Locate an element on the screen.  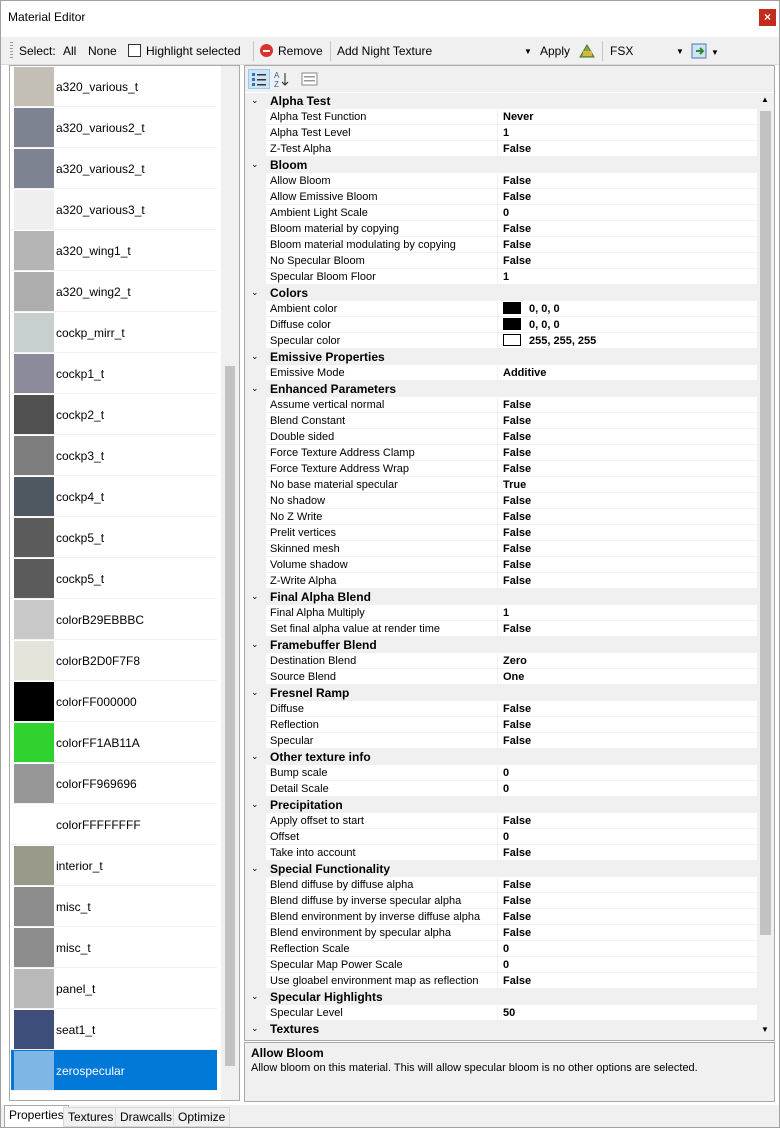
list-item: interior_t is located at coordinates (114, 865).